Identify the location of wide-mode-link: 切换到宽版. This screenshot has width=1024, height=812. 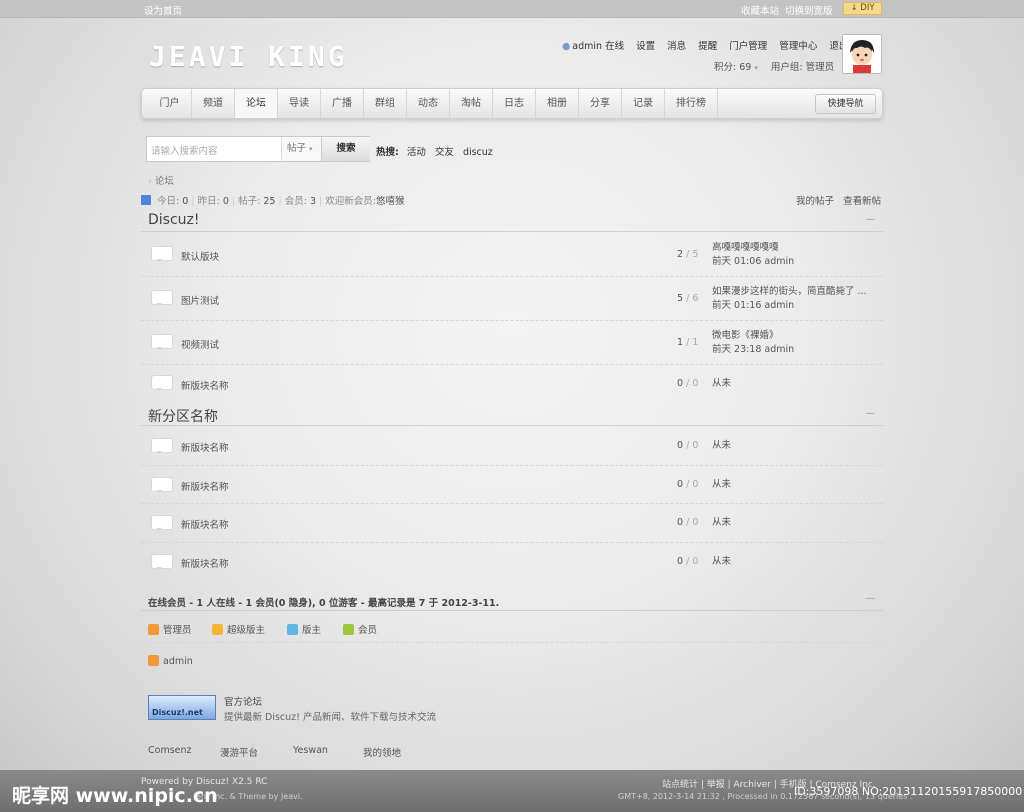
(809, 10).